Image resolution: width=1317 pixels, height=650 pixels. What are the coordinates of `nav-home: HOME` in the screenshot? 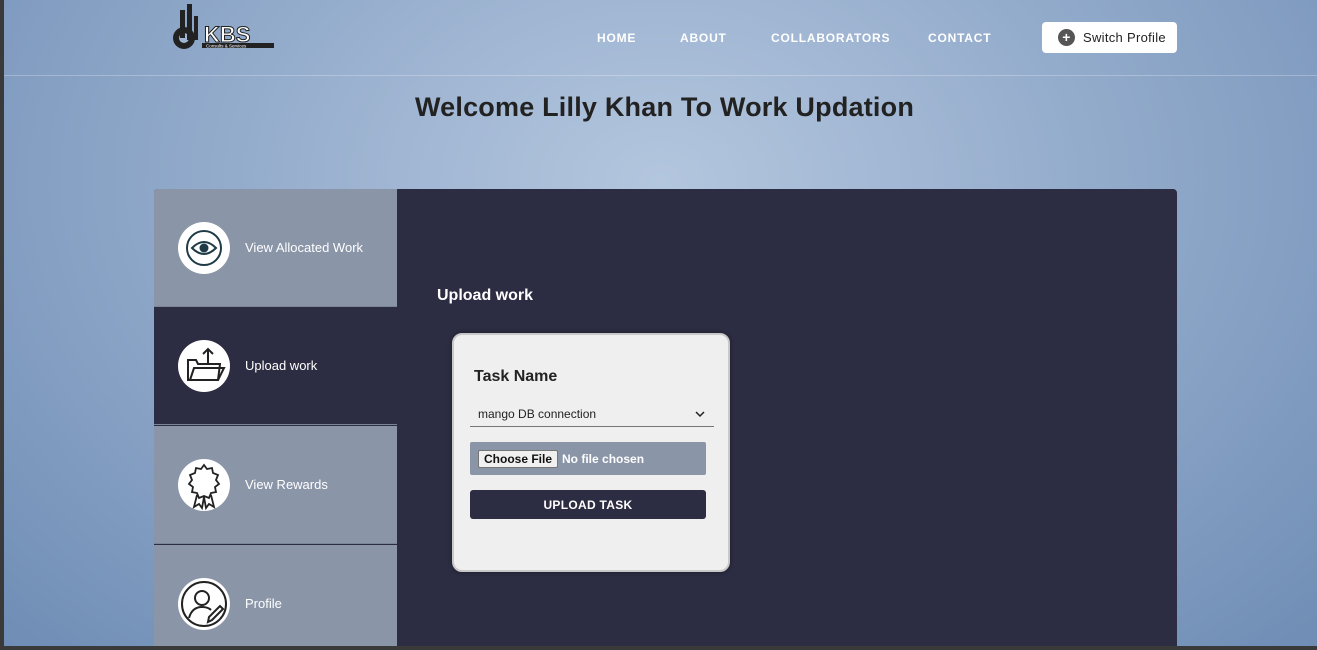 It's located at (616, 38).